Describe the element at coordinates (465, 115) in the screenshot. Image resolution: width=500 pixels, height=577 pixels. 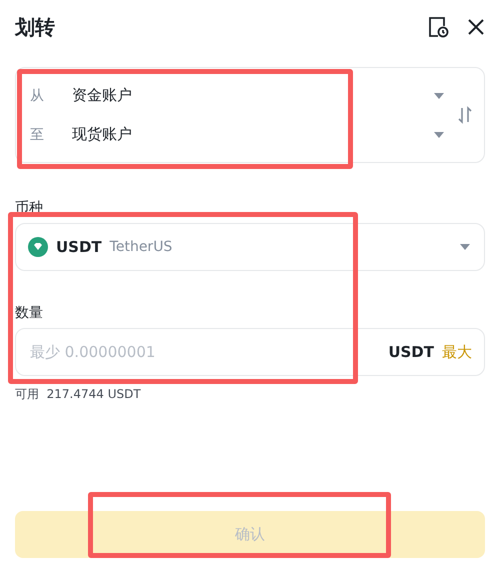
I see `swap-icon` at that location.